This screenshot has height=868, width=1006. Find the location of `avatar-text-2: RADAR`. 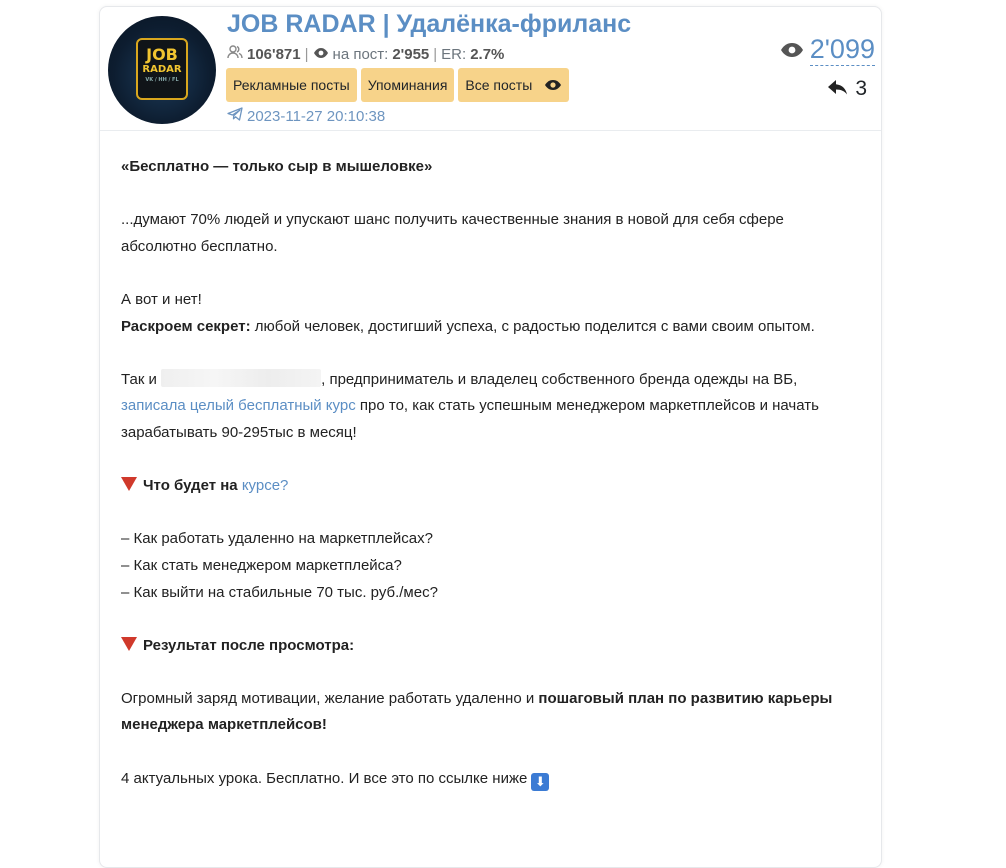

avatar-text-2: RADAR is located at coordinates (162, 69).